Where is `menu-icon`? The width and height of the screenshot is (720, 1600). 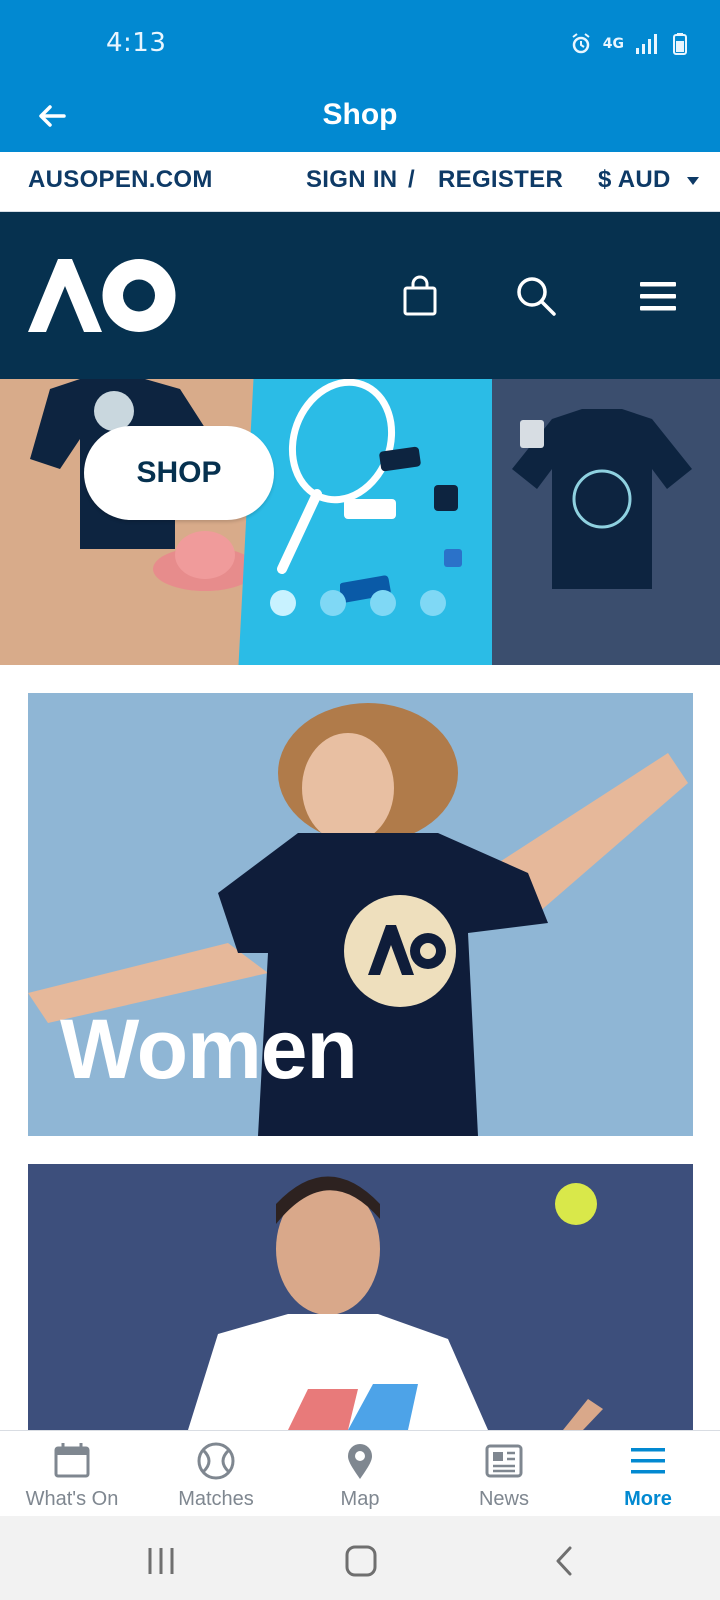
menu-icon is located at coordinates (658, 296).